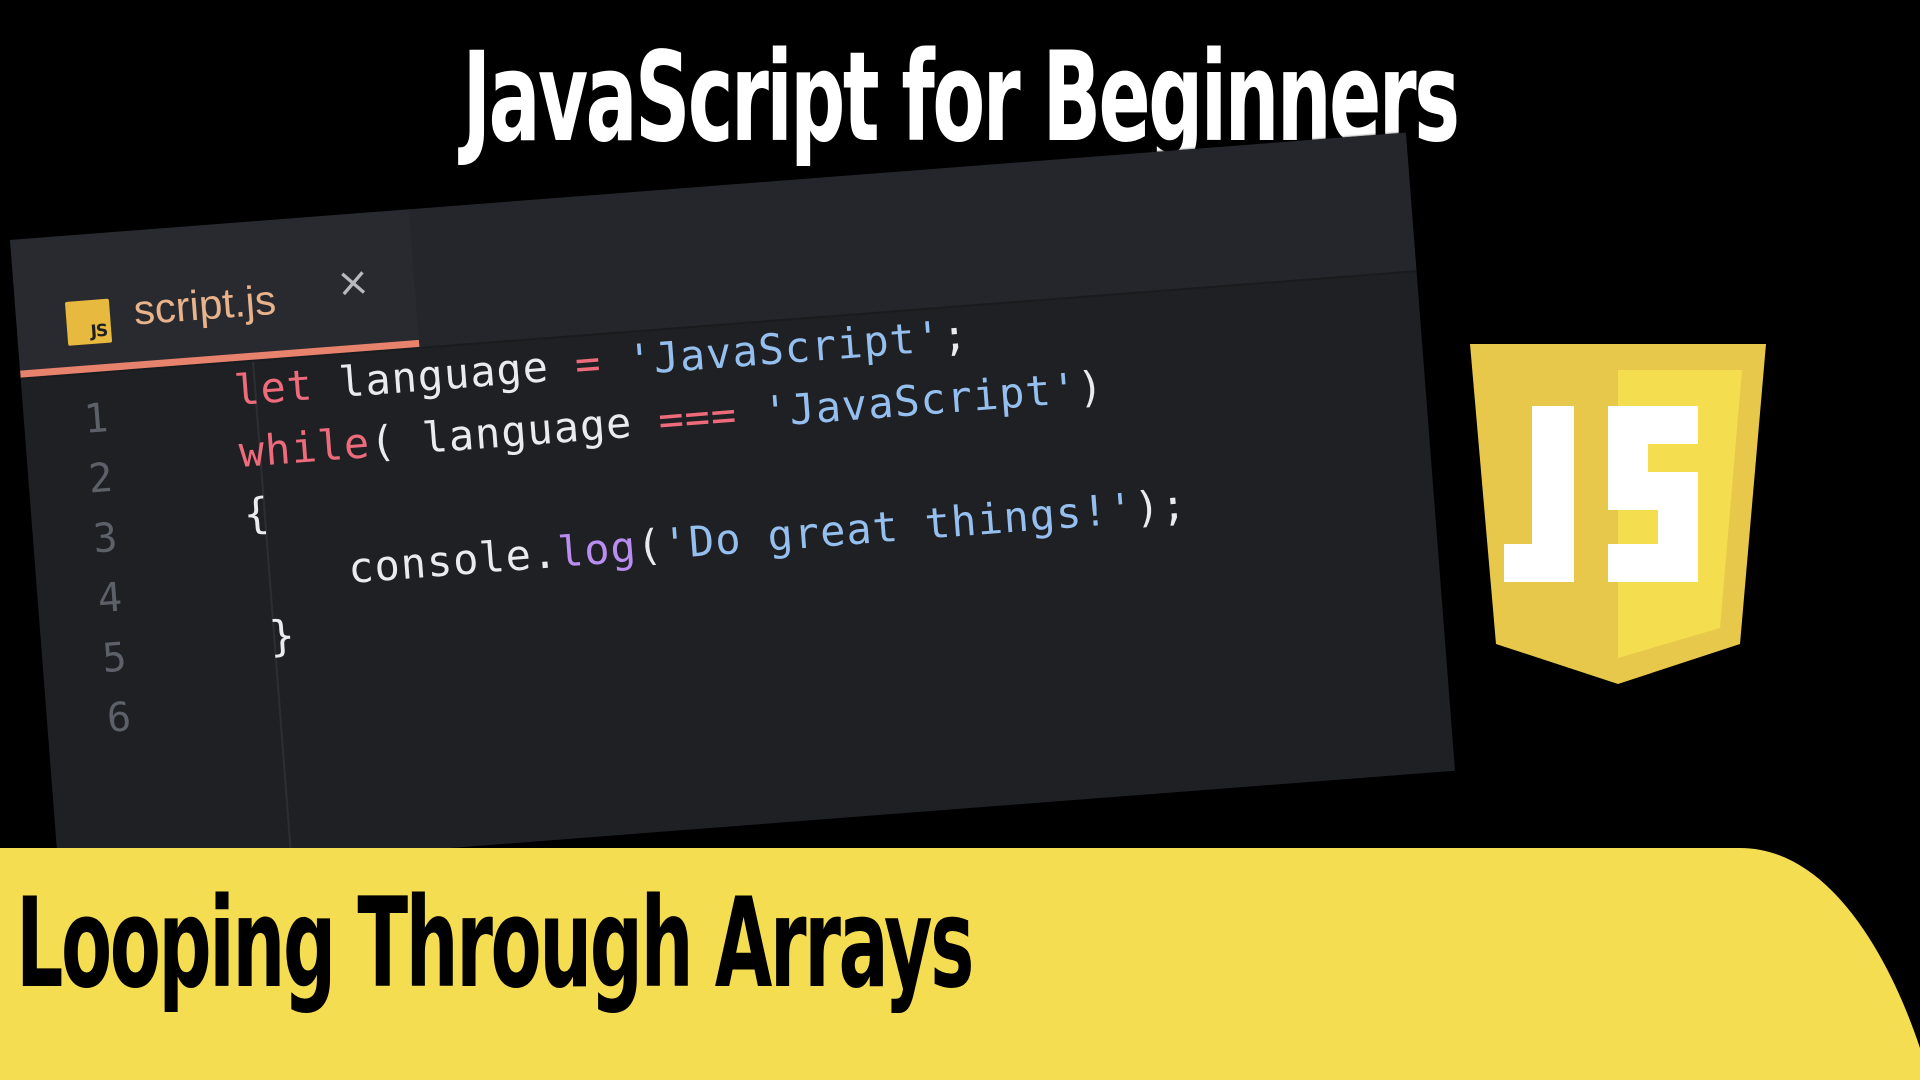 This screenshot has height=1080, width=1920. What do you see at coordinates (105, 538) in the screenshot?
I see `line-number: 3` at bounding box center [105, 538].